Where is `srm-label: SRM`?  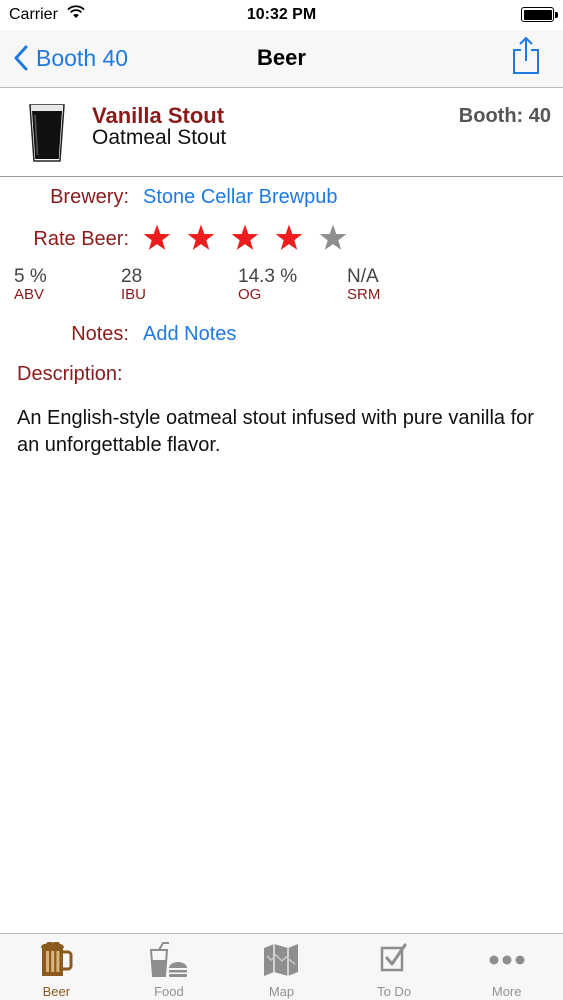
srm-label: SRM is located at coordinates (364, 294).